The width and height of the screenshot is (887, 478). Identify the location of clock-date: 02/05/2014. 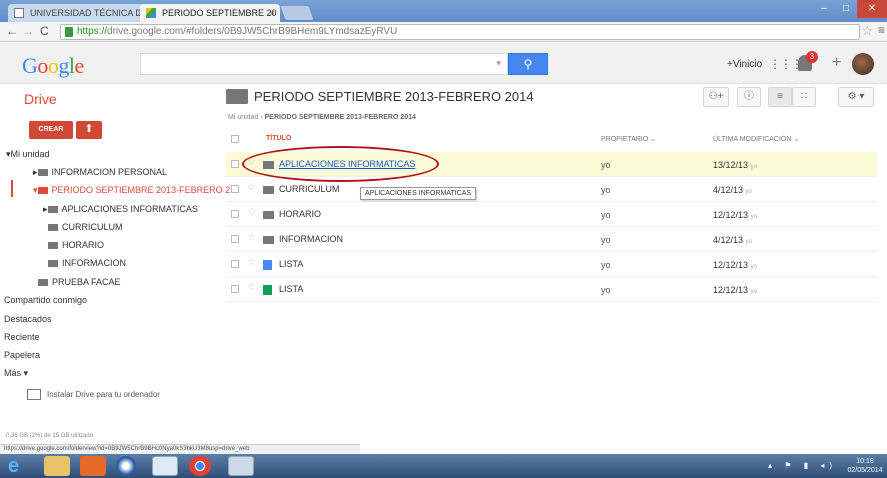
(865, 470).